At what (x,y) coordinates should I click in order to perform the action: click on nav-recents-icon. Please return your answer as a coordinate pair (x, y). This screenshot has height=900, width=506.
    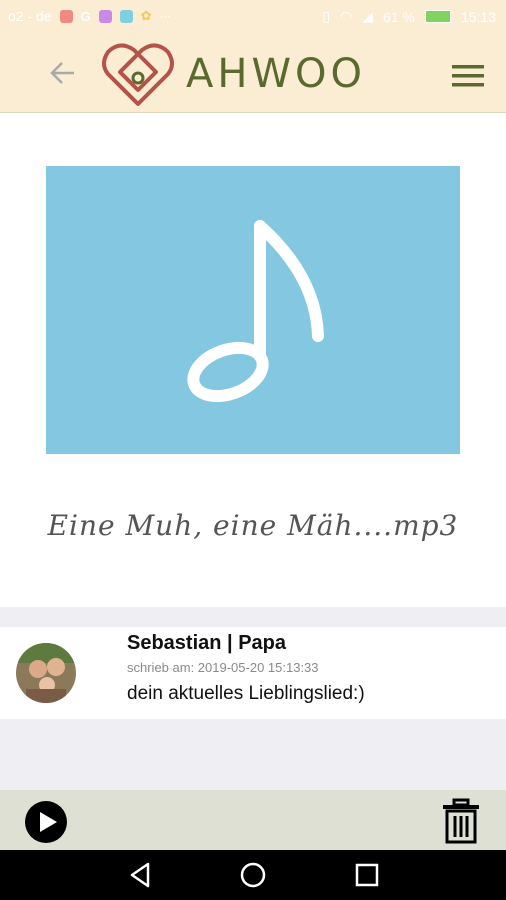
    Looking at the image, I should click on (367, 875).